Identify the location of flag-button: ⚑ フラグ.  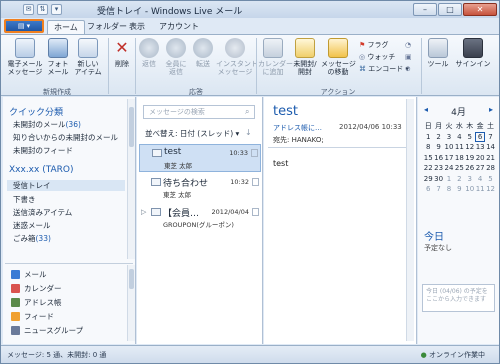
(374, 45).